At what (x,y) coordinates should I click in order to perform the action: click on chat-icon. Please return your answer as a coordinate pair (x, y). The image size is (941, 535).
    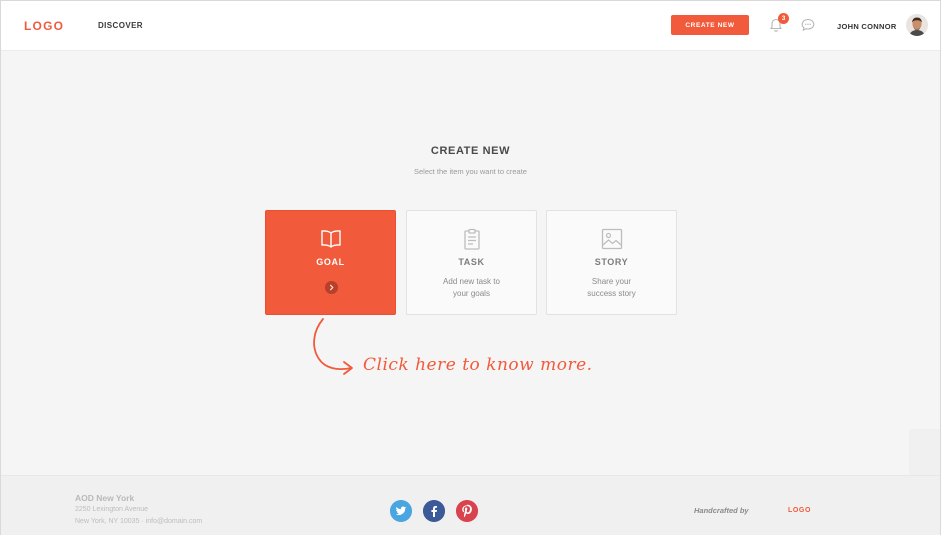
    Looking at the image, I should click on (808, 25).